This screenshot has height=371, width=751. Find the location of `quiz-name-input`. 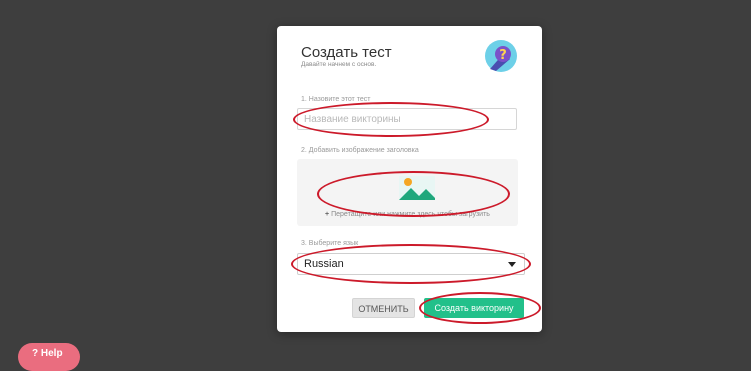

quiz-name-input is located at coordinates (407, 119).